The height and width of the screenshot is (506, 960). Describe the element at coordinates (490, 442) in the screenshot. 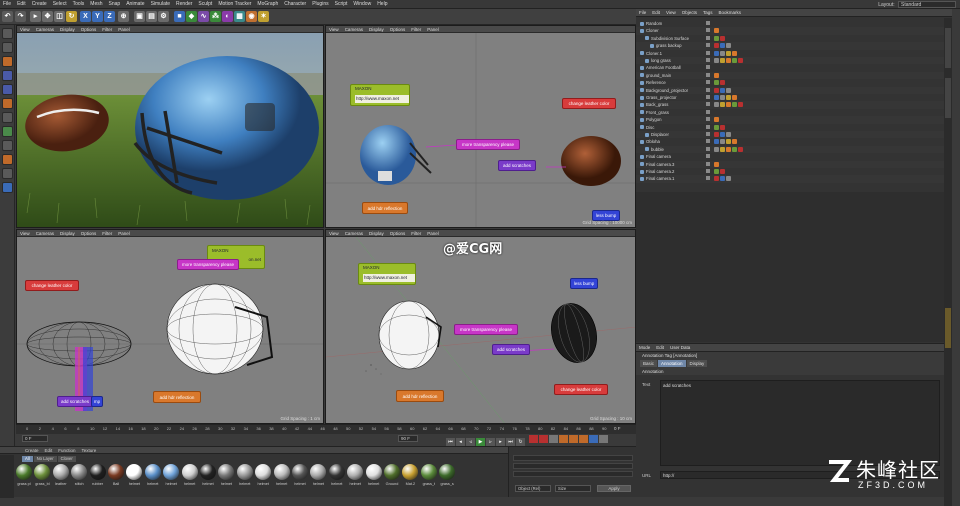

I see `next-frame-icon: ▹` at that location.